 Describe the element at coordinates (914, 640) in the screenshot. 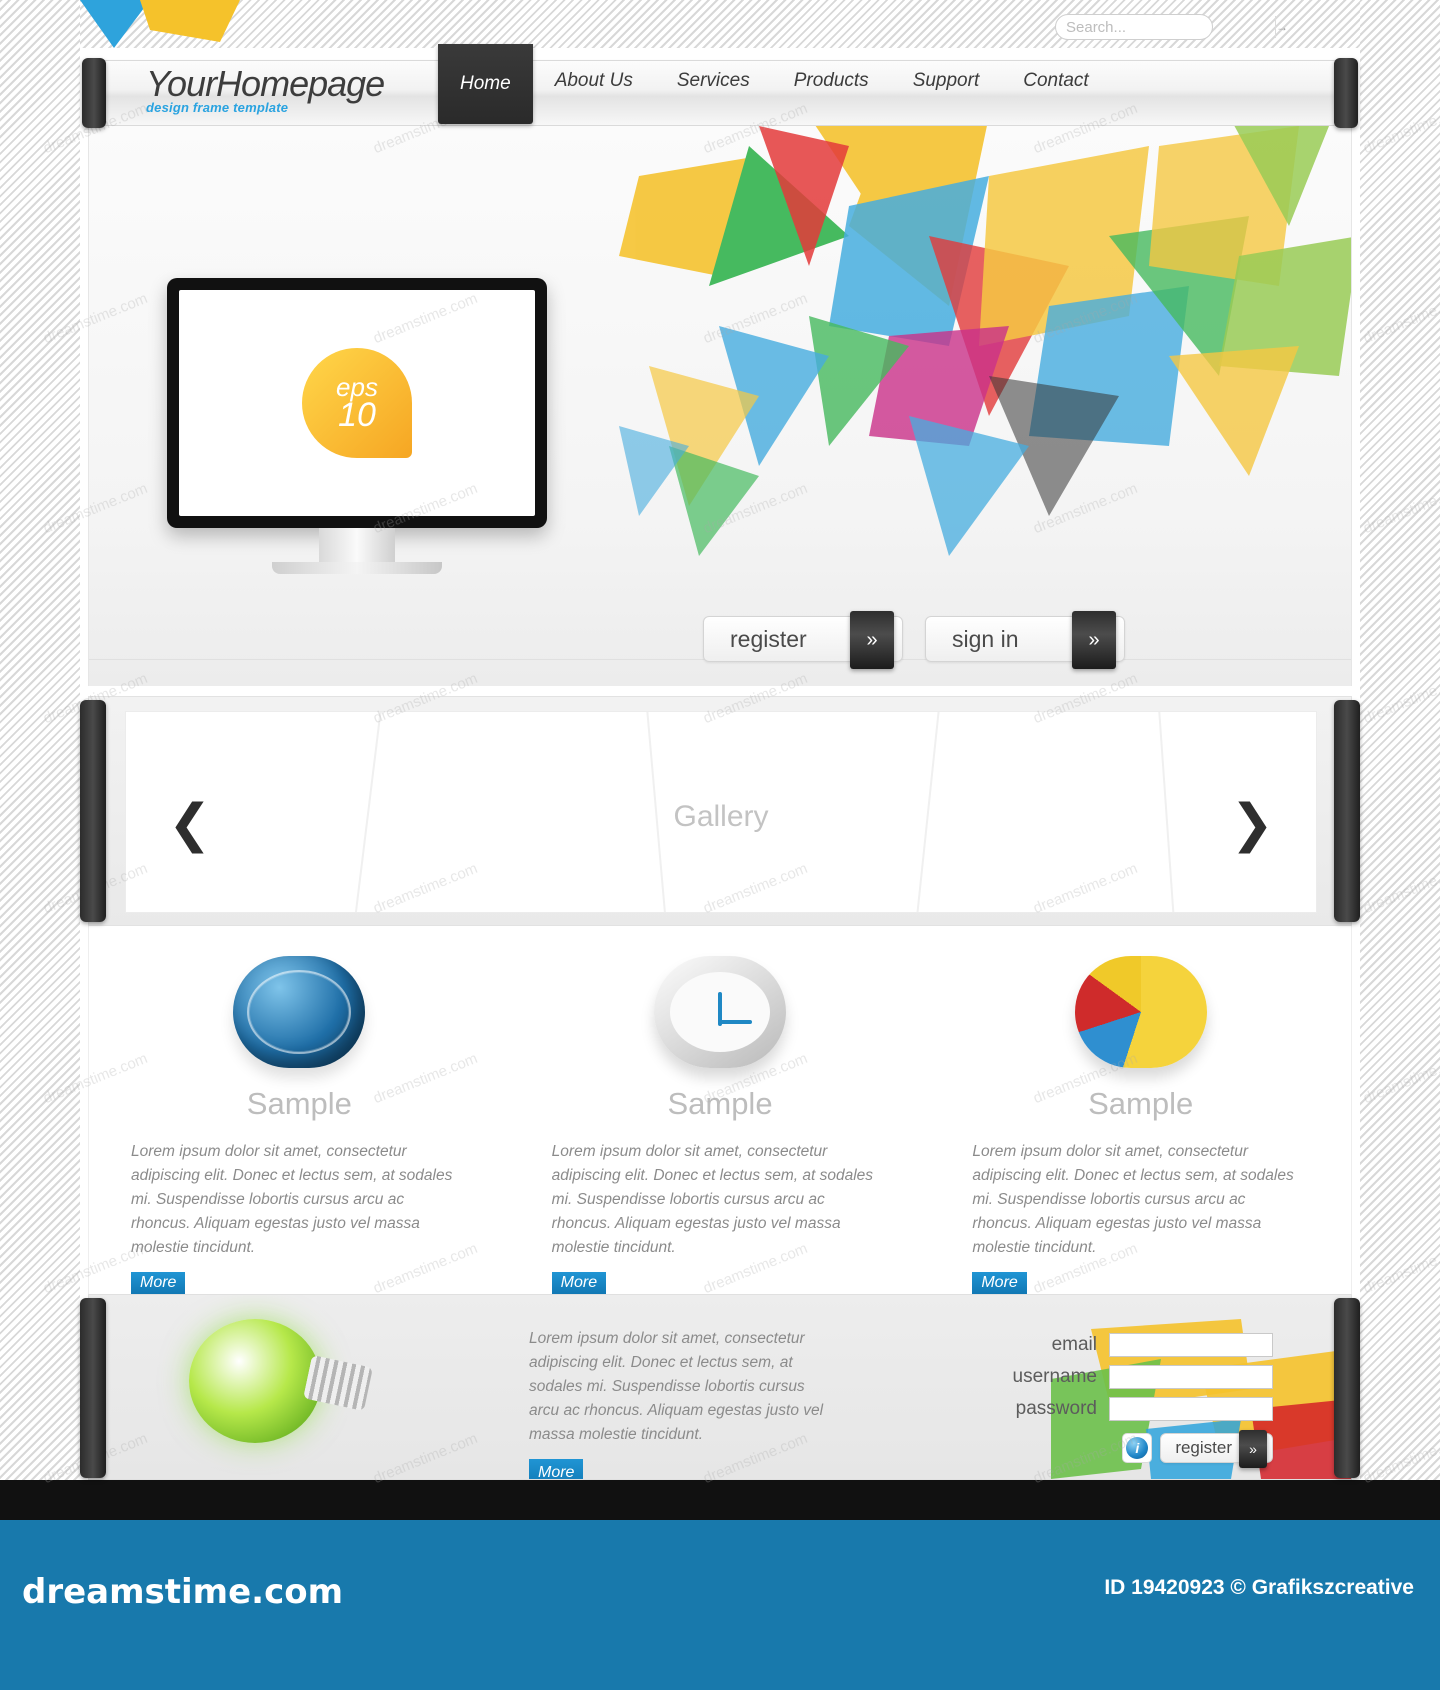

I see `hero-actions: register » sign in »` at that location.